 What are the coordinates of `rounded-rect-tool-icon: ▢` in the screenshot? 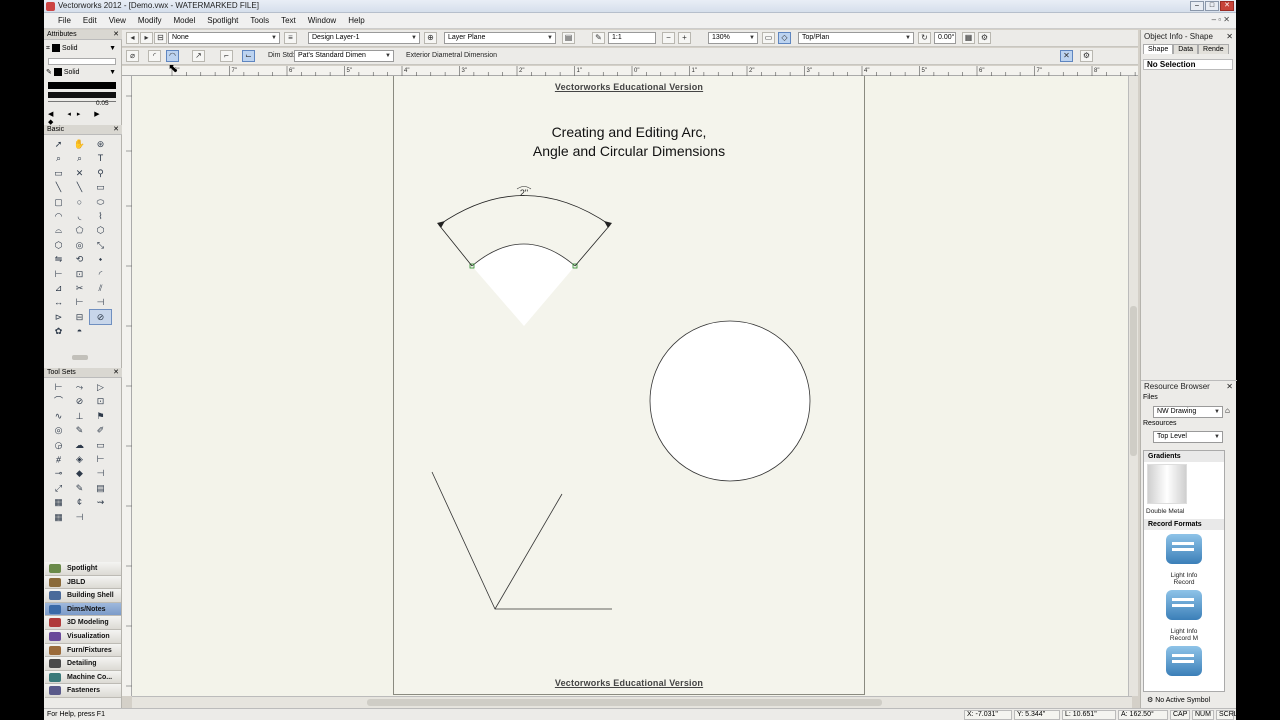 It's located at (58, 202).